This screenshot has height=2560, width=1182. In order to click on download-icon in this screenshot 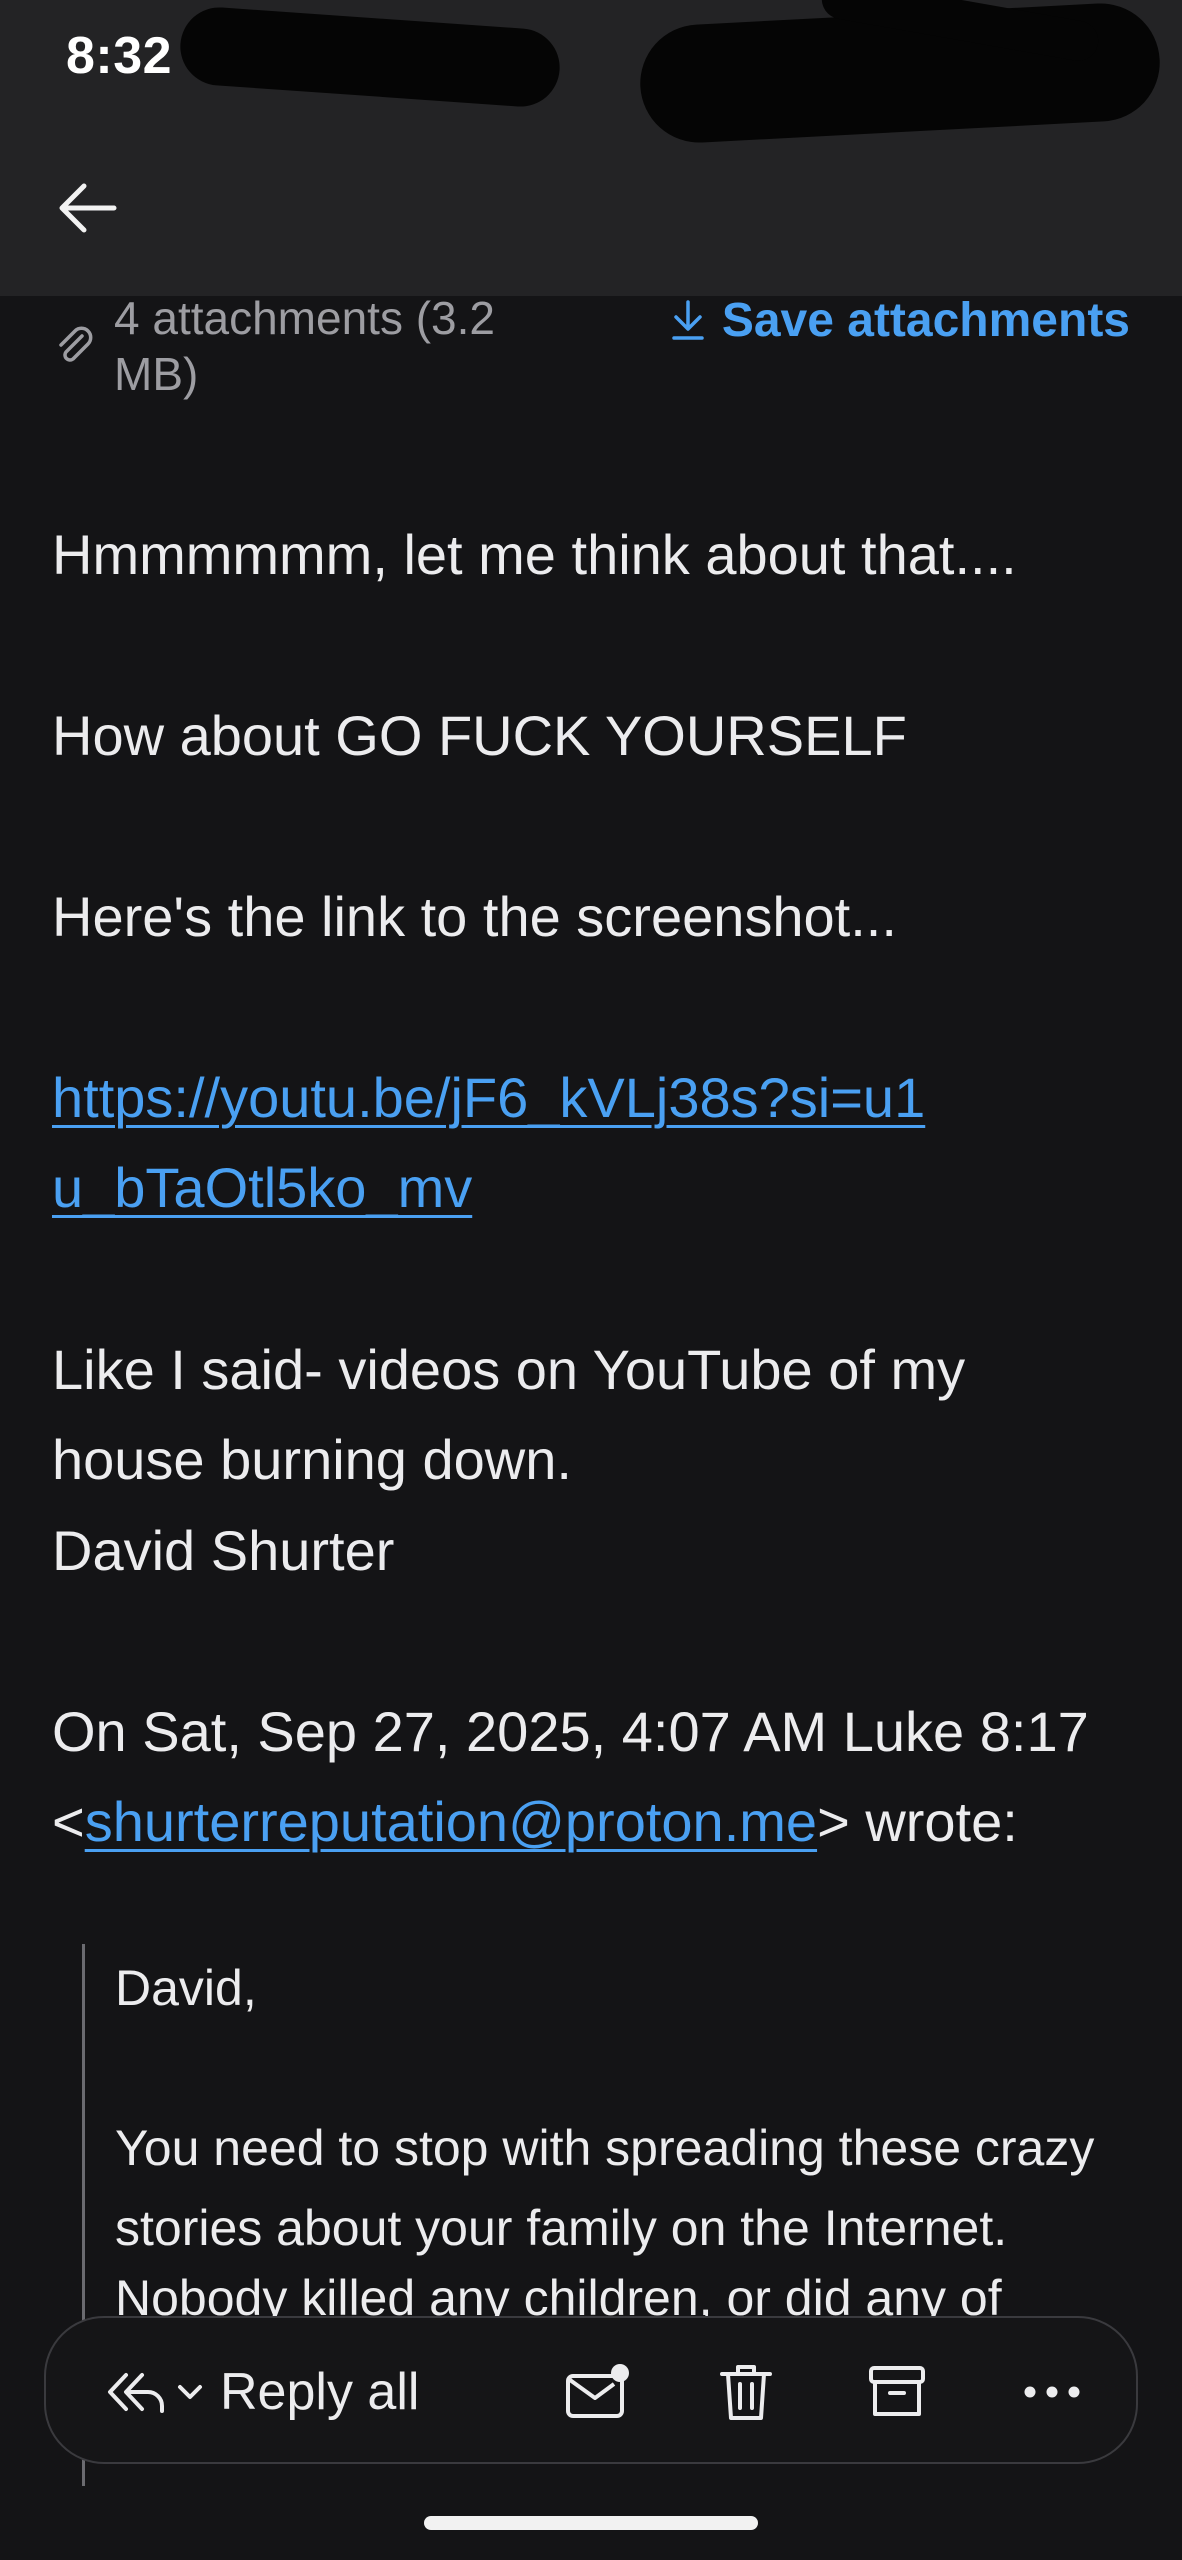, I will do `click(688, 320)`.